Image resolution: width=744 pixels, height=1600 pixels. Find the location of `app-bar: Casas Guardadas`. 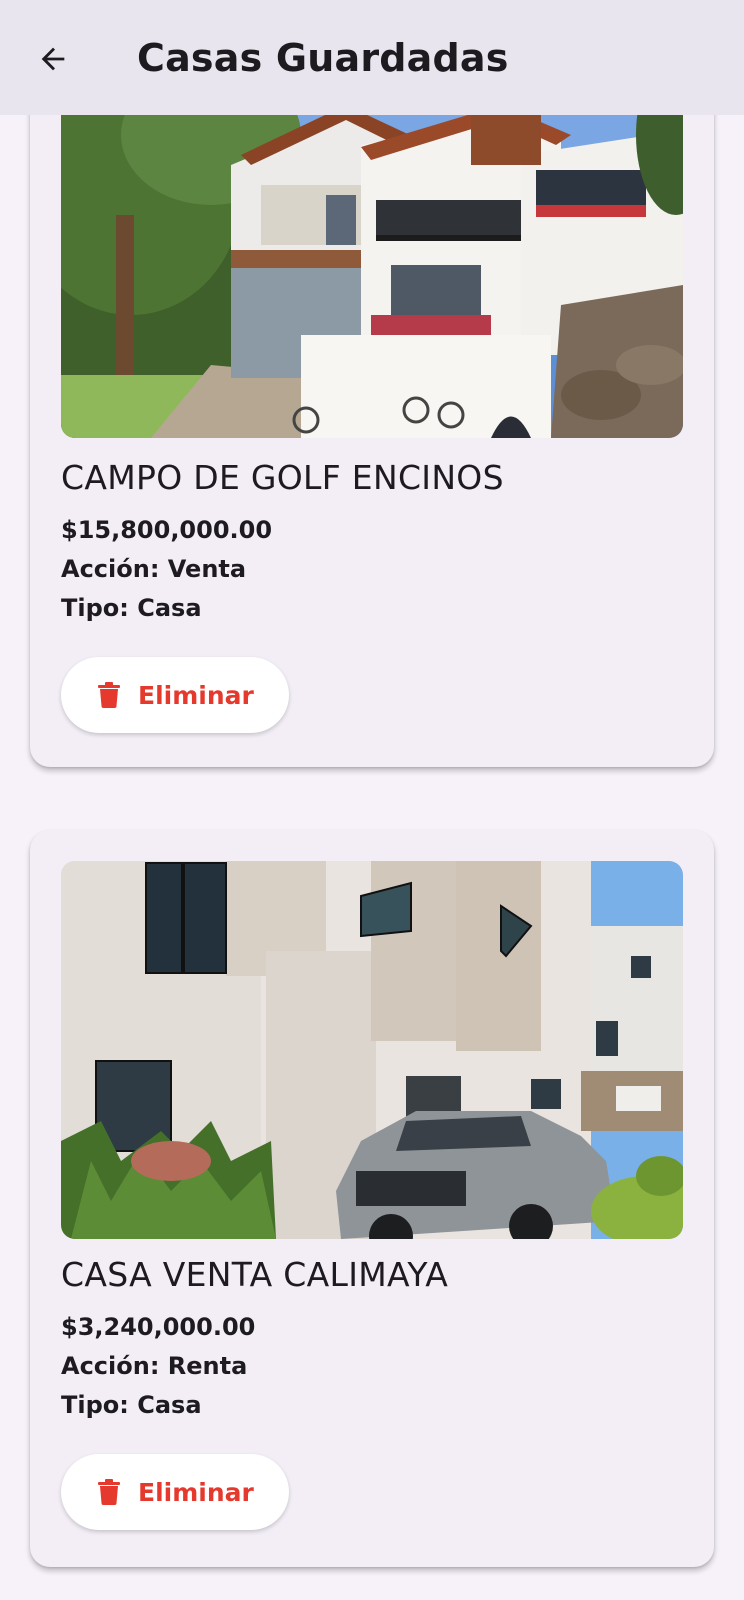

app-bar: Casas Guardadas is located at coordinates (372, 57).